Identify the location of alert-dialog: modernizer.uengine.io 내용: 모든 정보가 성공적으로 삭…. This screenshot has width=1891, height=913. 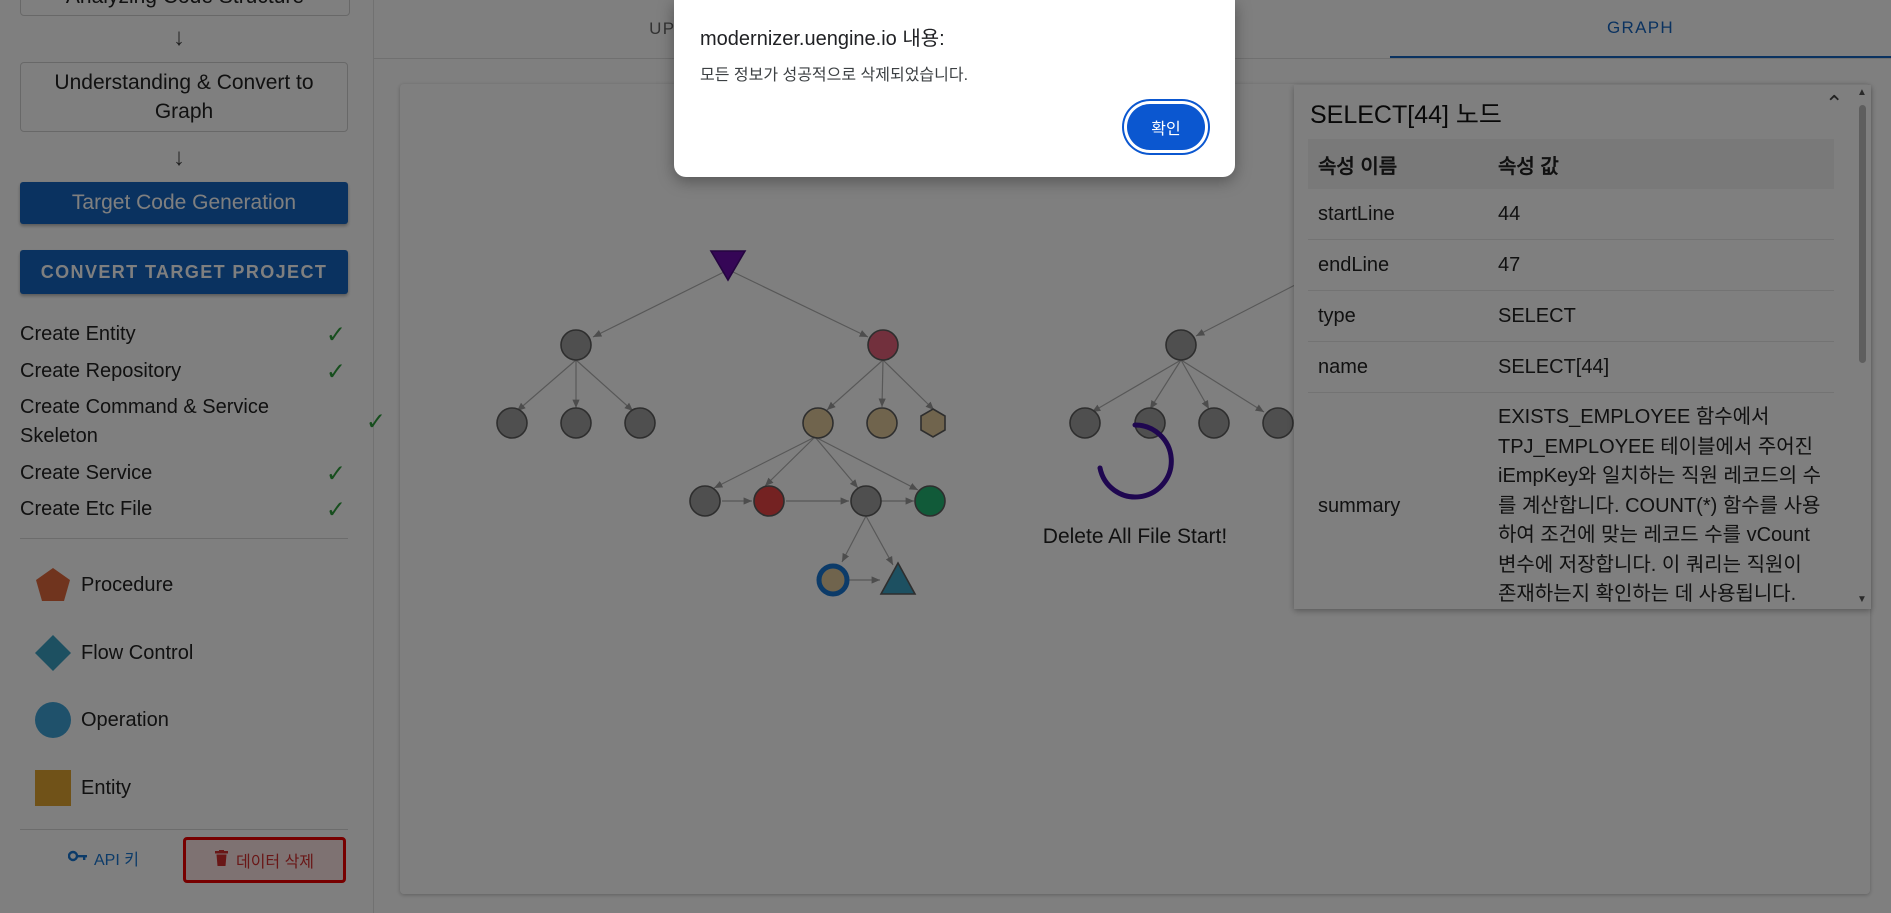
(954, 88).